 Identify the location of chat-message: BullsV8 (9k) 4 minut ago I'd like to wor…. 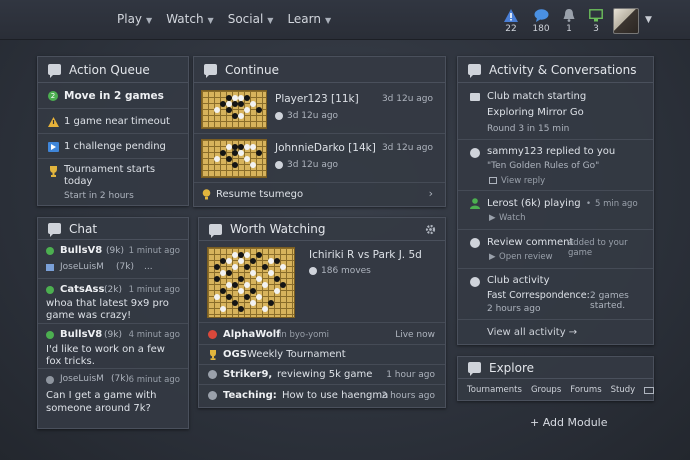
(113, 347).